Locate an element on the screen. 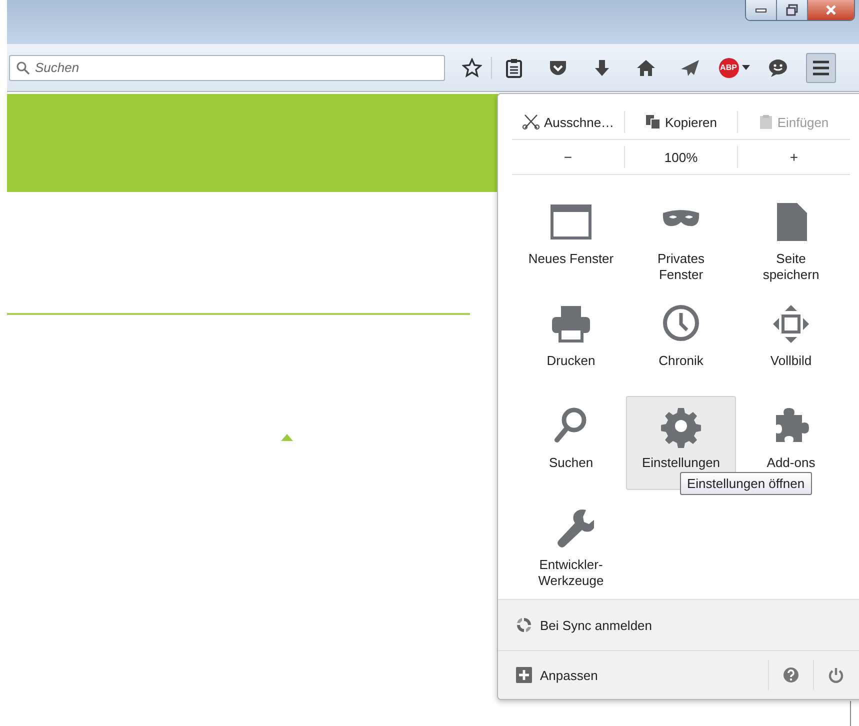 The height and width of the screenshot is (726, 859). copy-icon is located at coordinates (652, 122).